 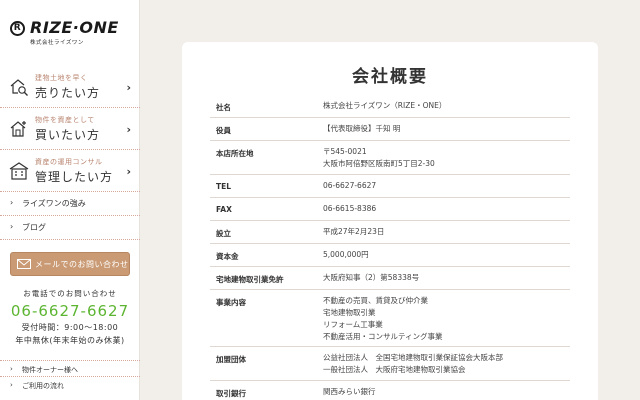 I want to click on row-value: 【代表取締役】千知 明, so click(x=362, y=128).